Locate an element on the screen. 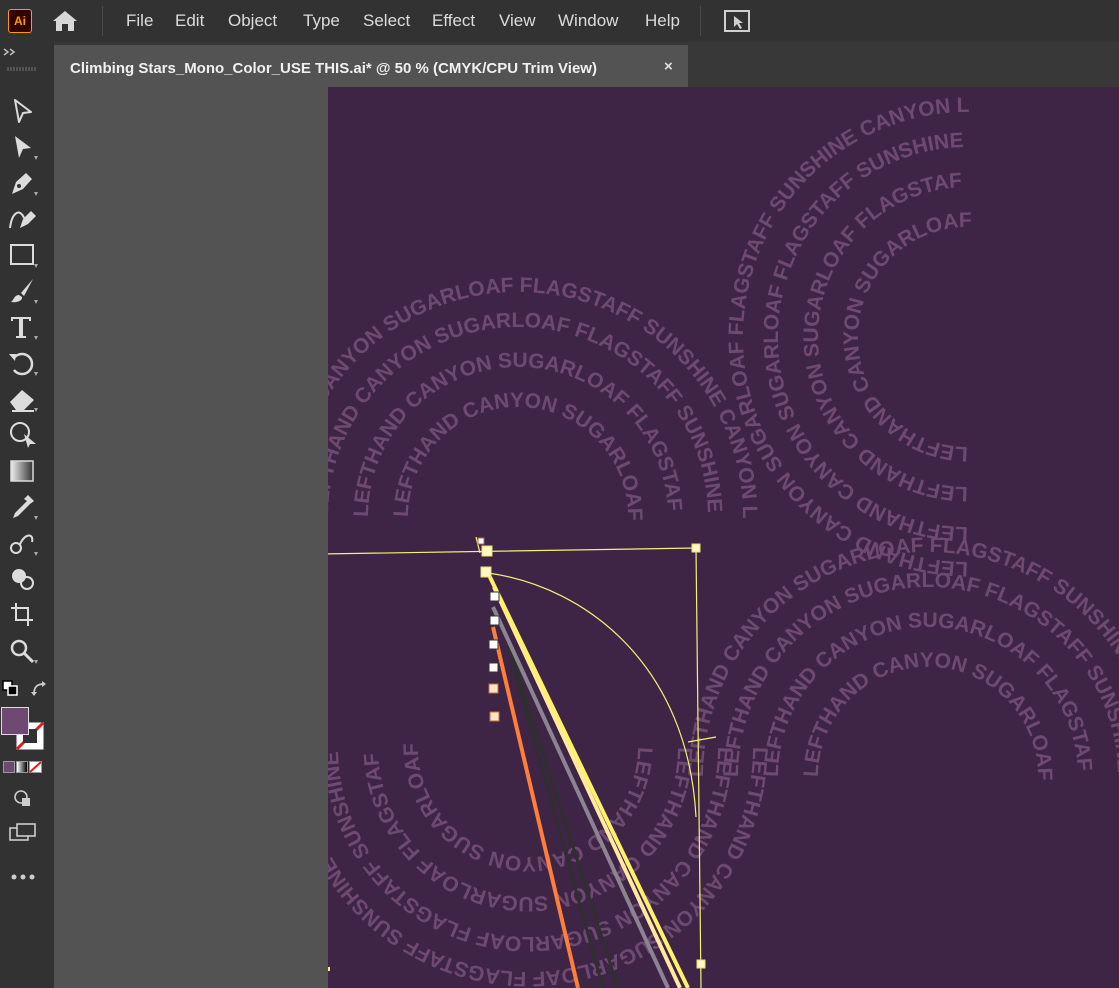  menu-edit: Edit is located at coordinates (189, 21).